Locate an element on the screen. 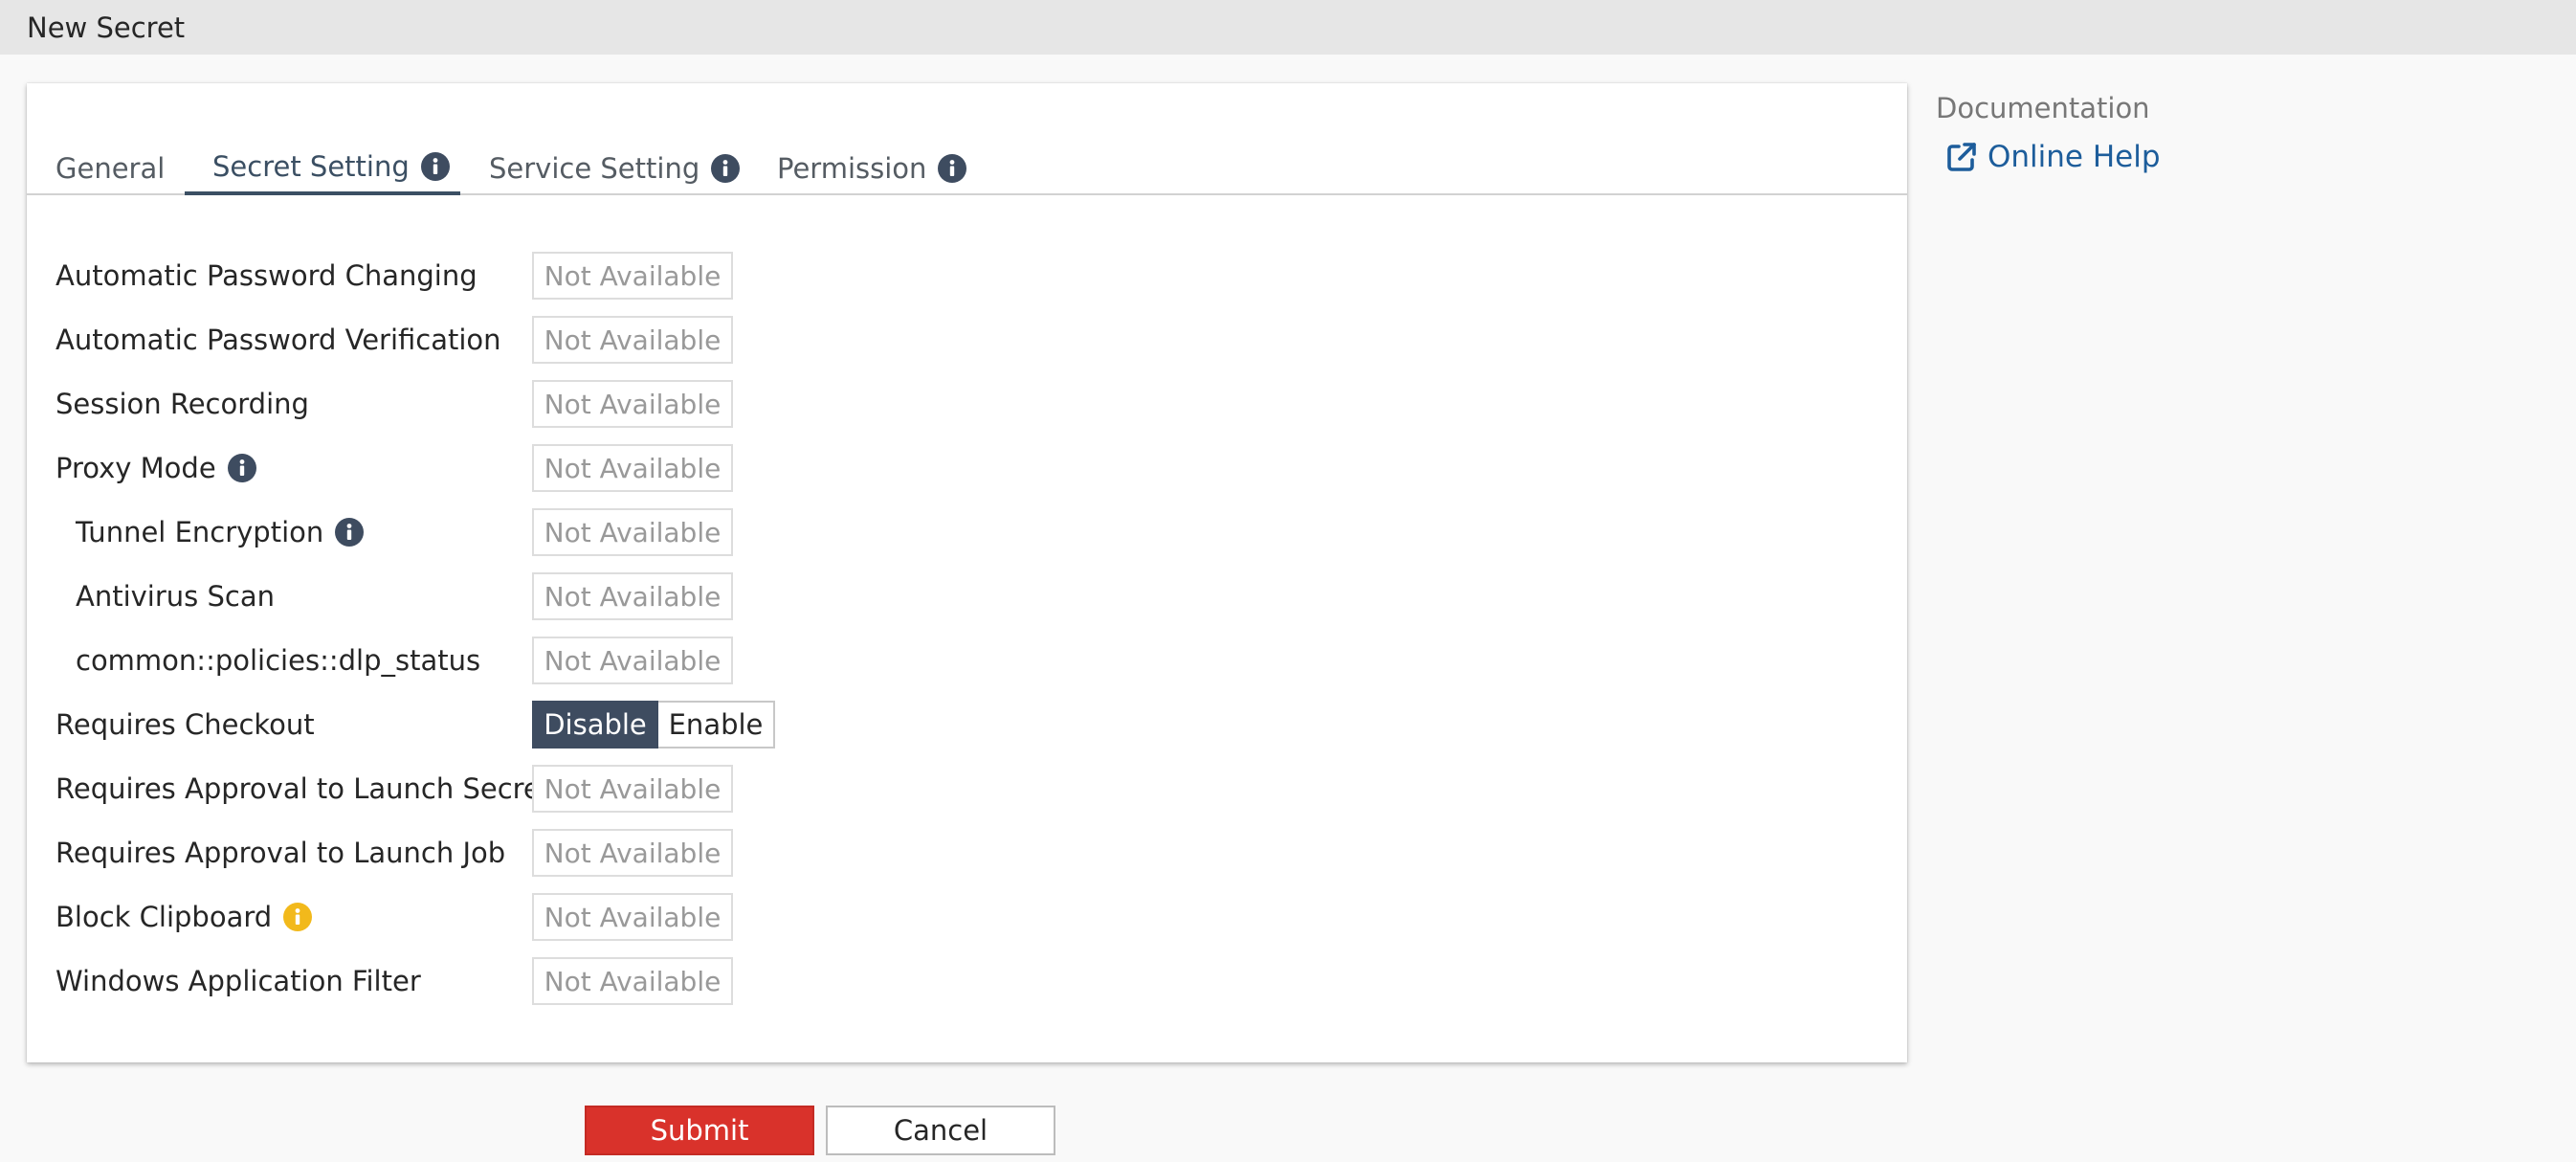  setting-label: Tunnel Encryption is located at coordinates (200, 532).